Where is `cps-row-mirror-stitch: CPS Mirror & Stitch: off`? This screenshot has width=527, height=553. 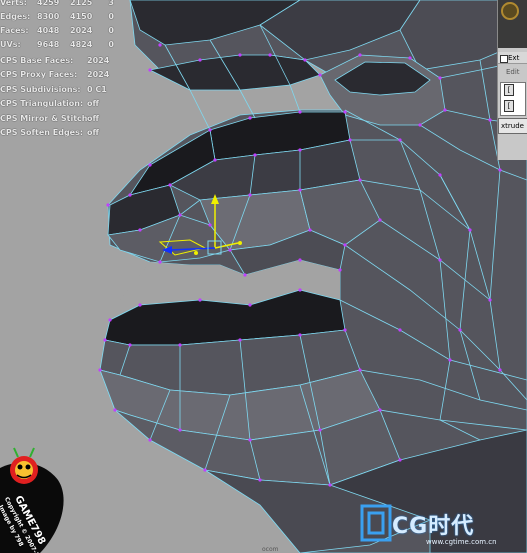
cps-row-mirror-stitch: CPS Mirror & Stitch: off is located at coordinates (65, 119).